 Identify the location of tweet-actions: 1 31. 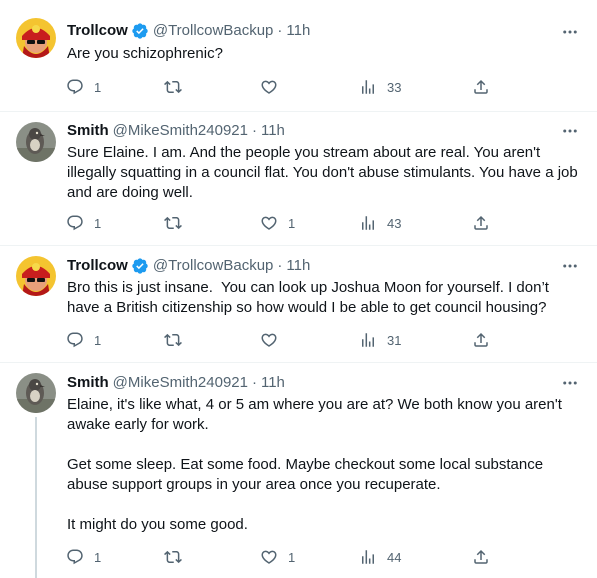
(282, 340).